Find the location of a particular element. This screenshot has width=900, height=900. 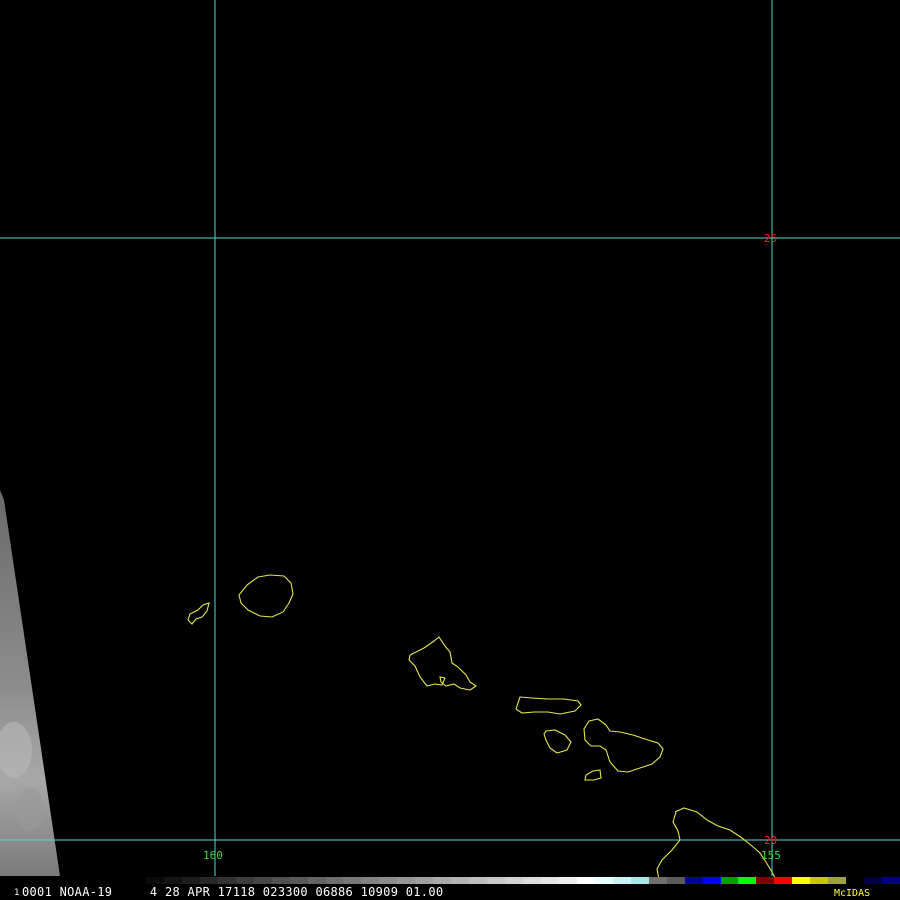

lat-label-20: 20 is located at coordinates (770, 840).